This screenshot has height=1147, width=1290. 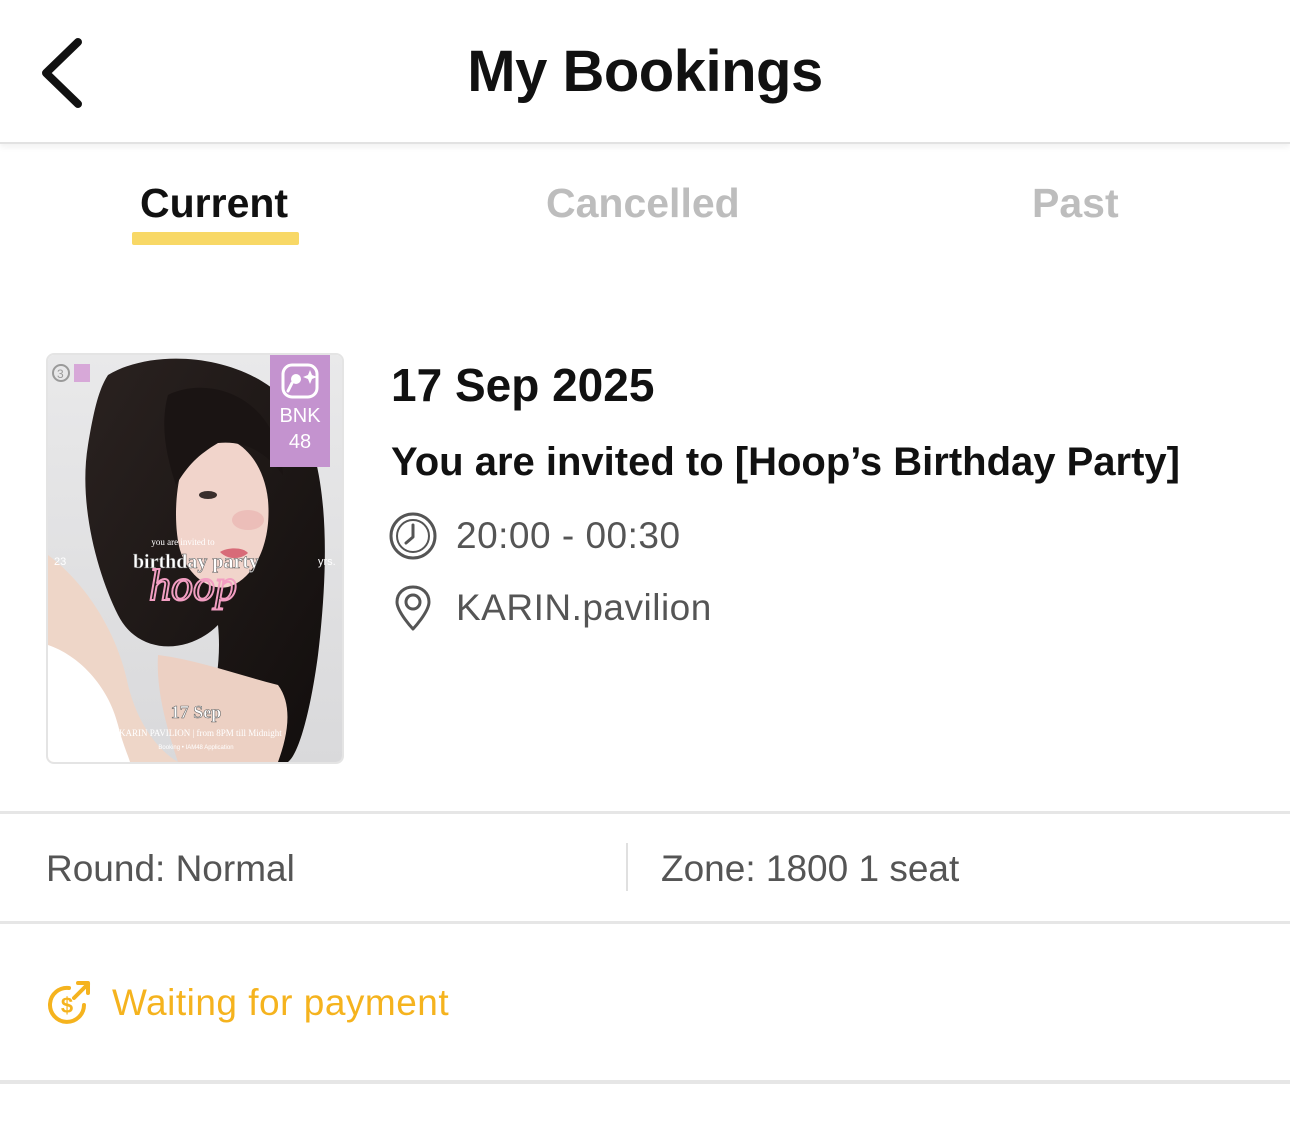 What do you see at coordinates (183, 542) in the screenshot?
I see `poster-invite-text: you are invited to` at bounding box center [183, 542].